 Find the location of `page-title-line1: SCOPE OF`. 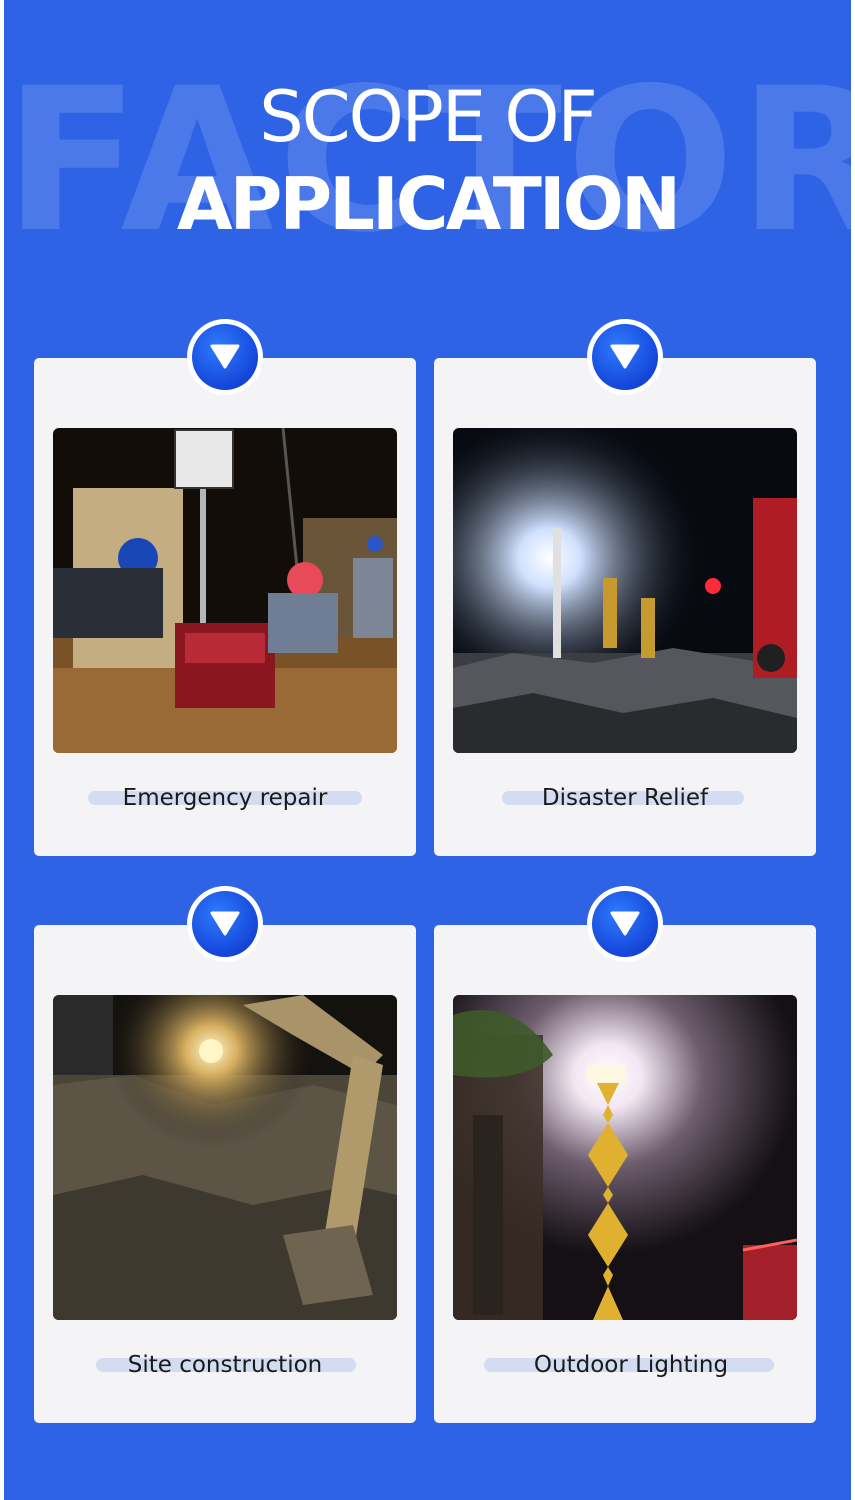

page-title-line1: SCOPE OF is located at coordinates (428, 117).